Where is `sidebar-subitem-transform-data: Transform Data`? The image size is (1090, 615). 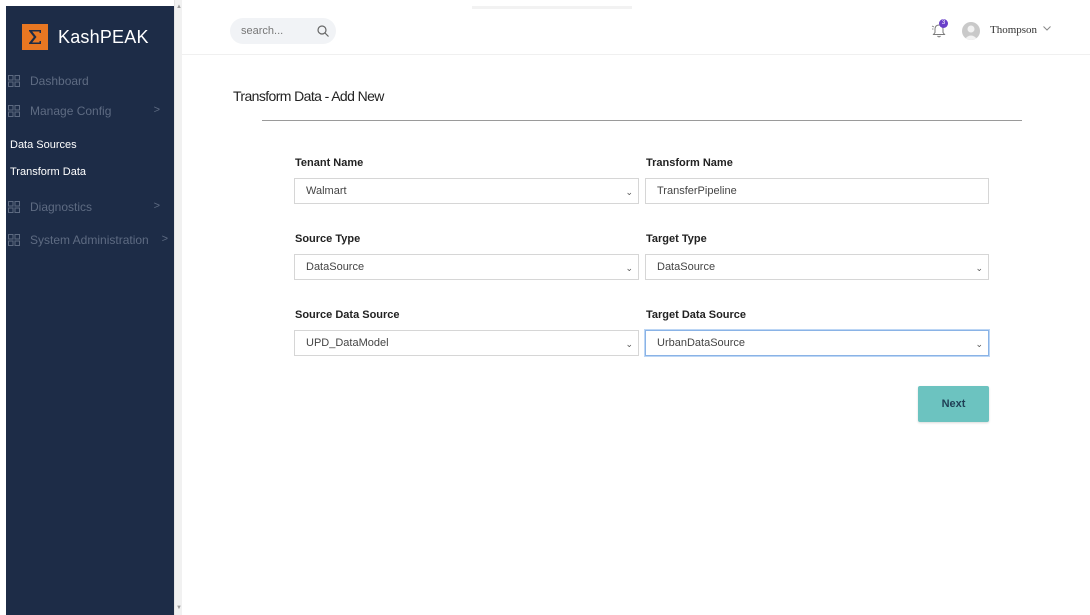 sidebar-subitem-transform-data: Transform Data is located at coordinates (48, 172).